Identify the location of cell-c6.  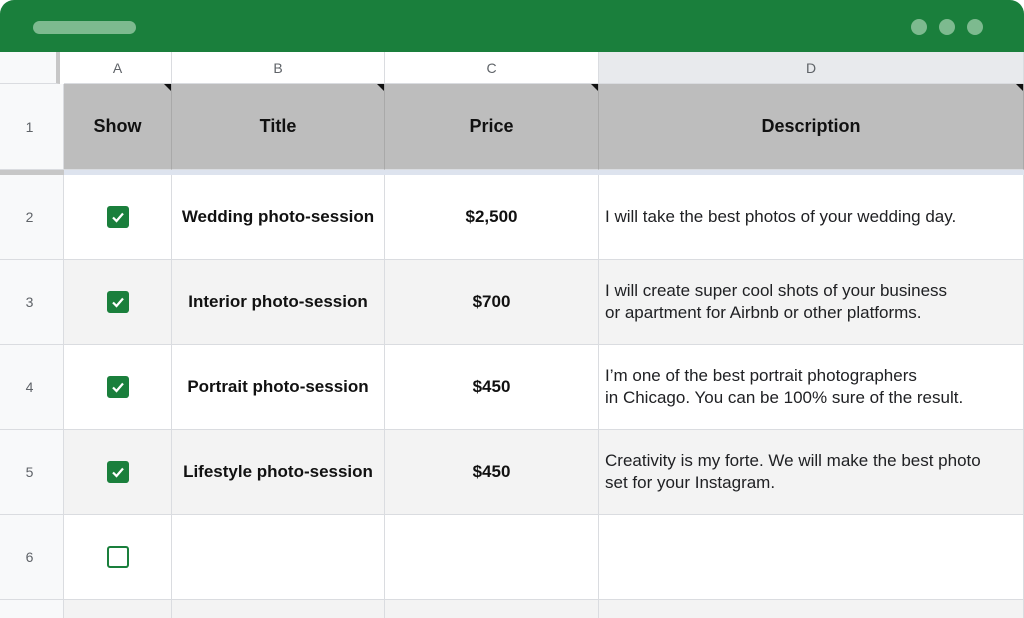
(492, 557).